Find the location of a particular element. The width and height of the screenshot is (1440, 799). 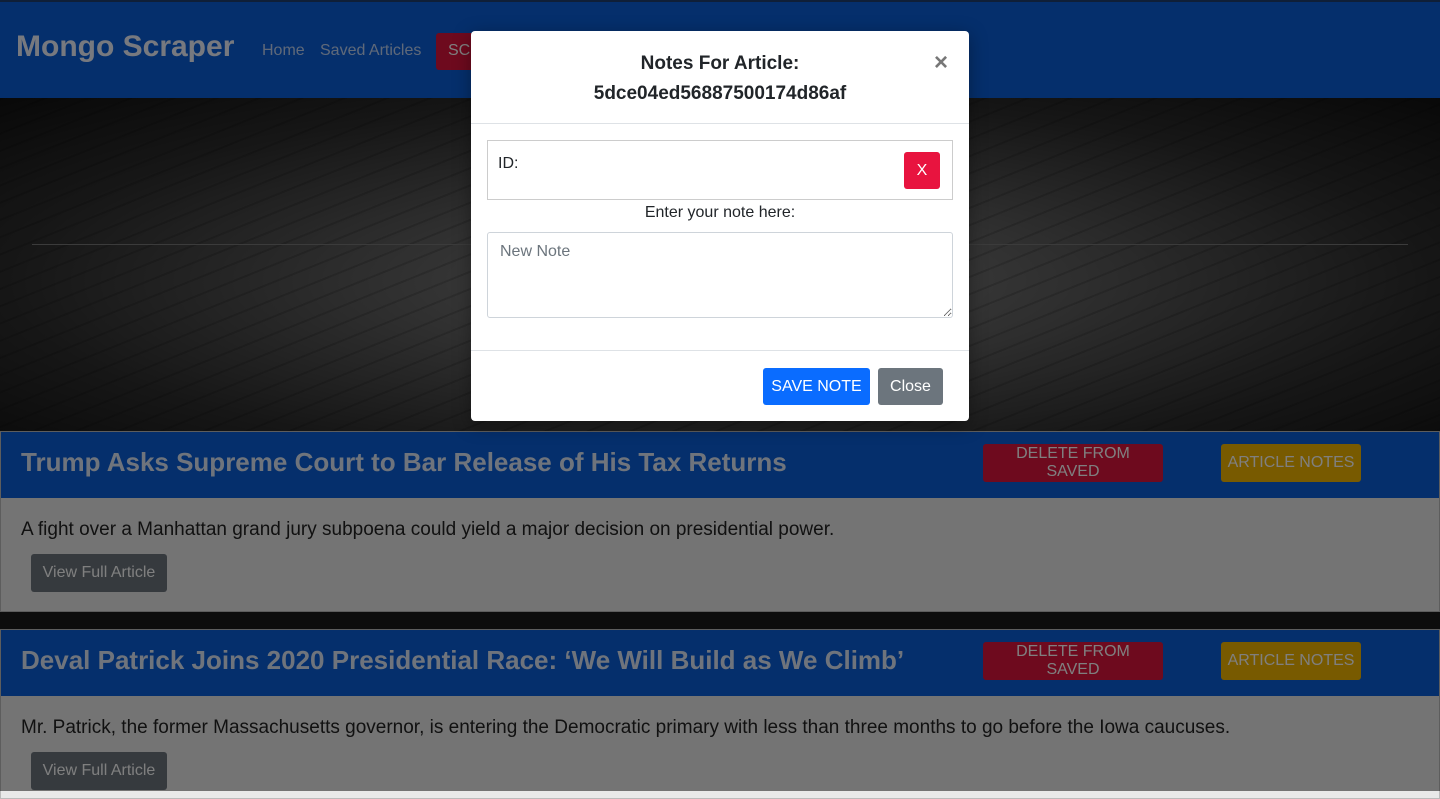

new-note-textarea is located at coordinates (720, 275).